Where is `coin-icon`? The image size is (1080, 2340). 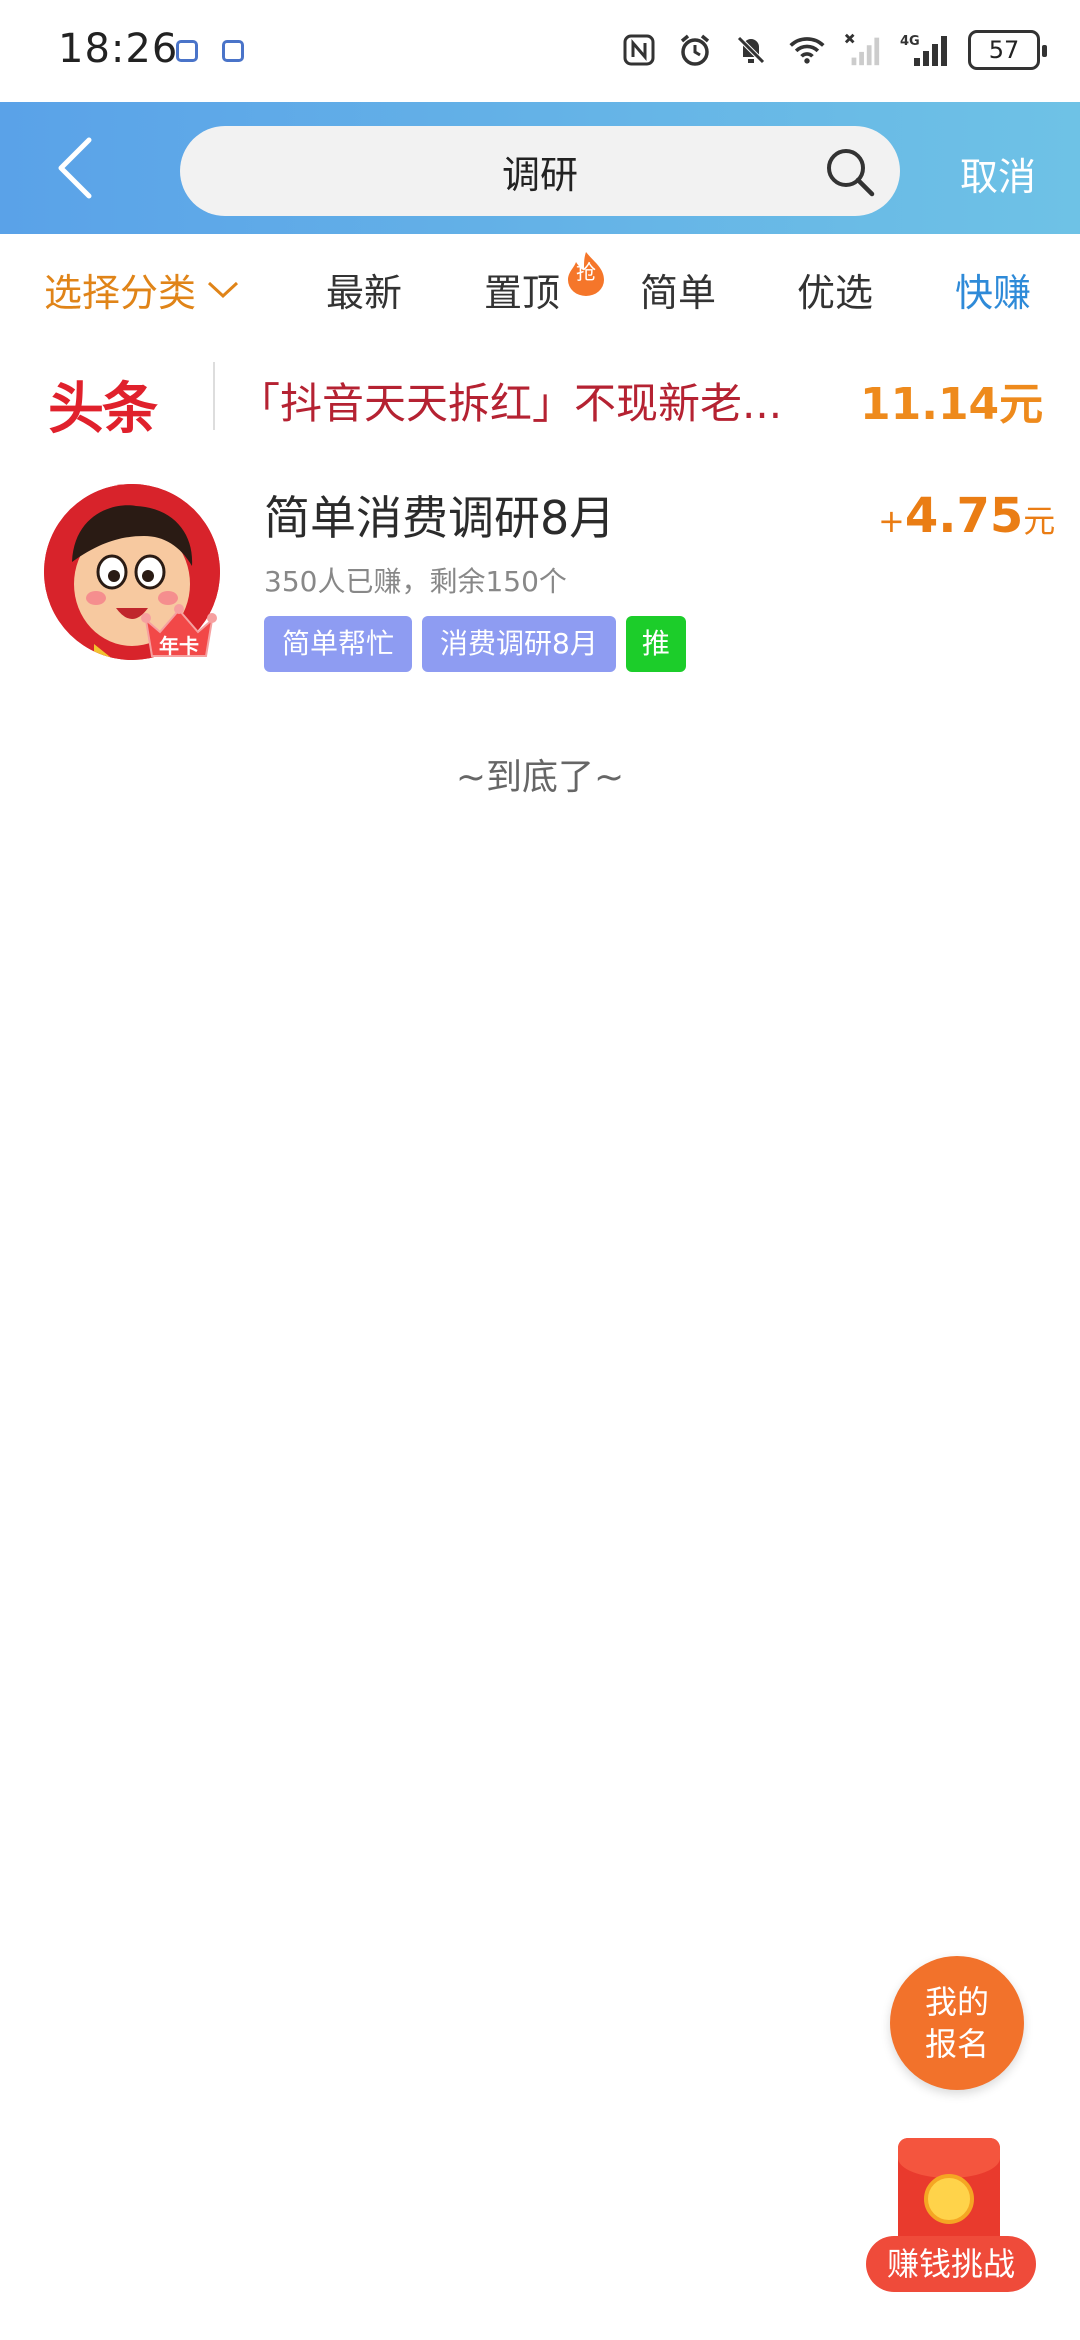
coin-icon is located at coordinates (949, 2199).